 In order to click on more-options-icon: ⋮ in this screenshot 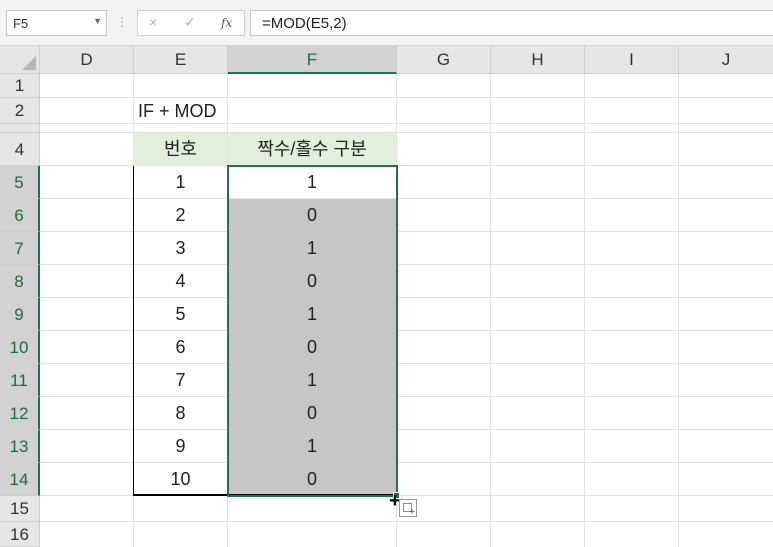, I will do `click(122, 22)`.